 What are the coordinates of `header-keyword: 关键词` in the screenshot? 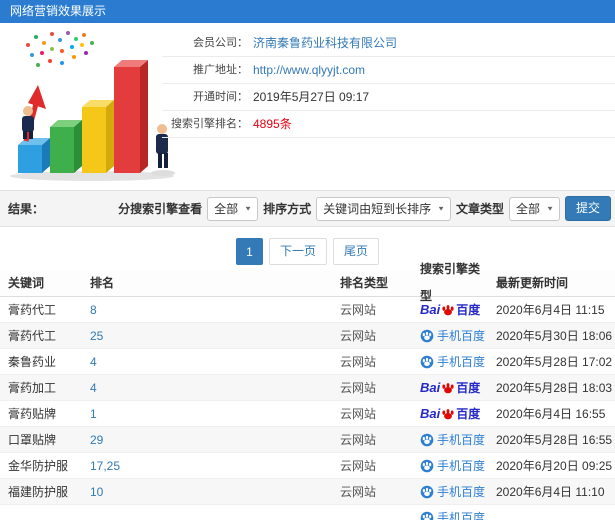 It's located at (26, 283).